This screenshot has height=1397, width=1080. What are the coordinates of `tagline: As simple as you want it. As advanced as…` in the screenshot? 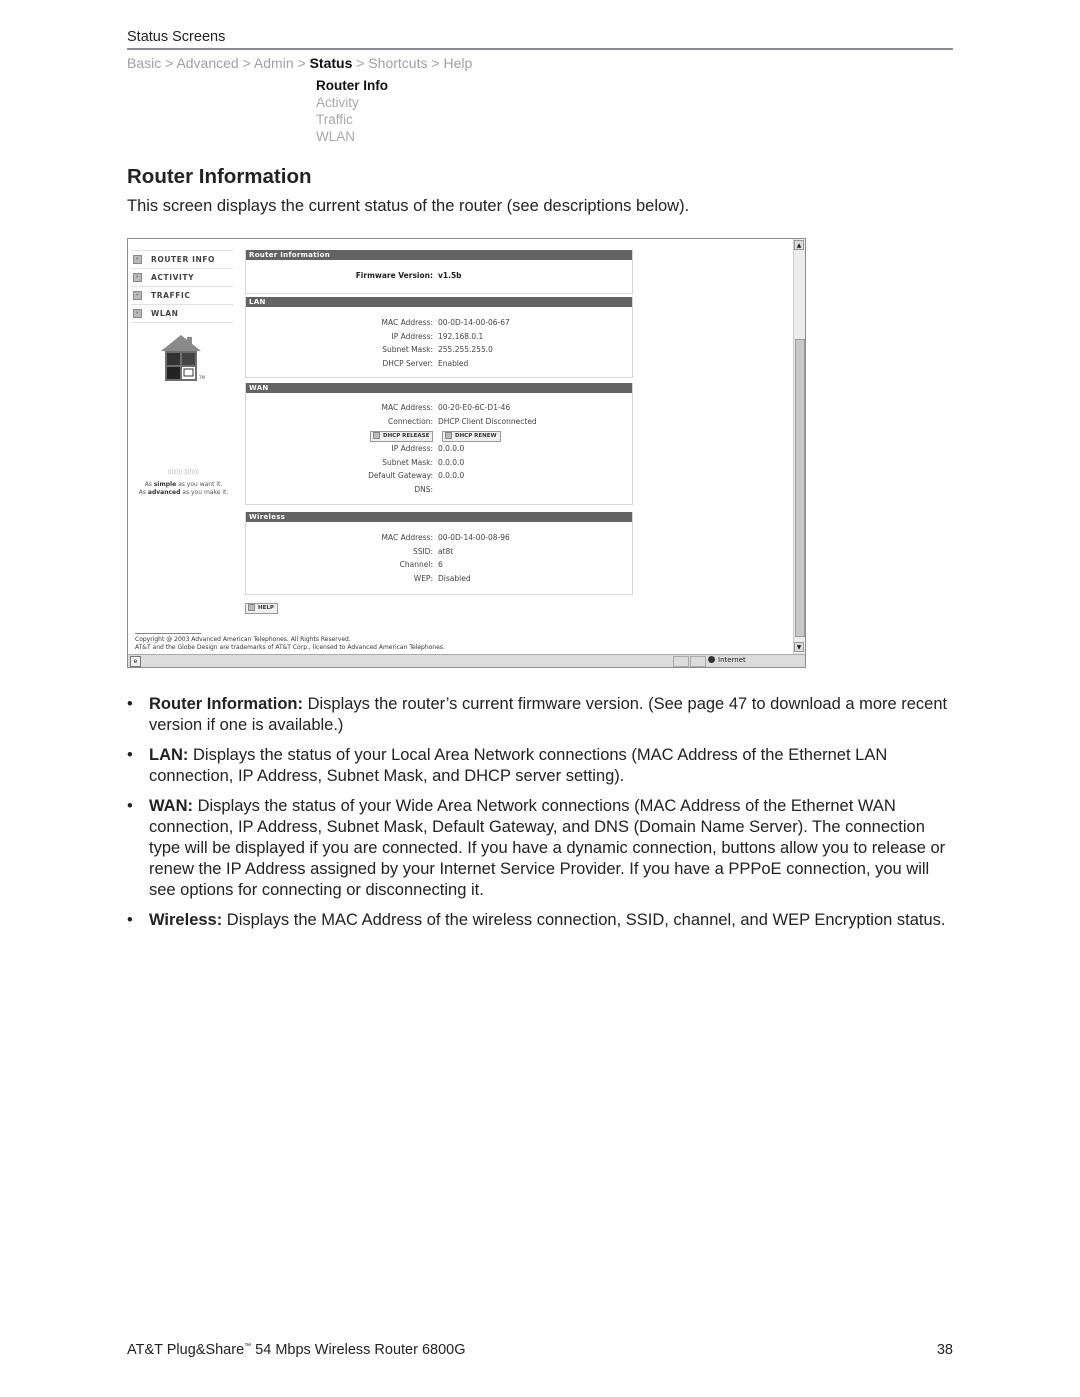 It's located at (183, 488).